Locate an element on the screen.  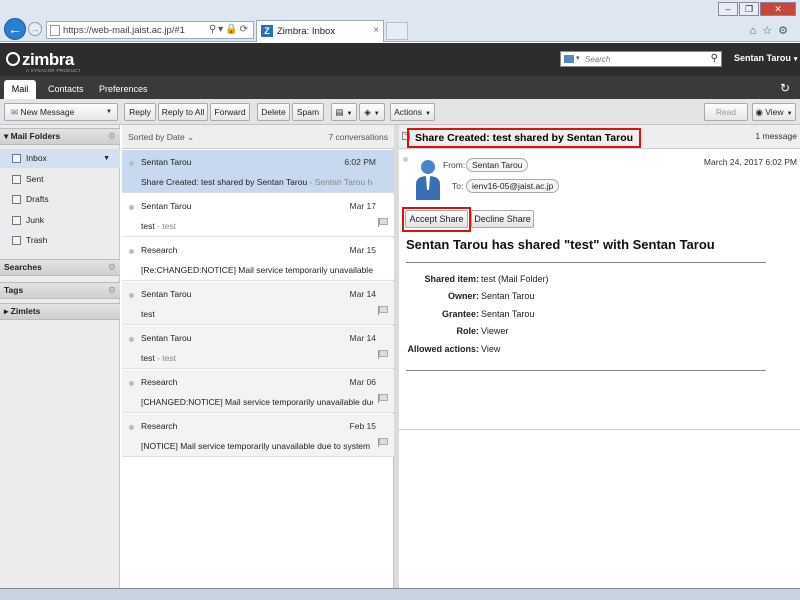
folder-junk: Junk is located at coordinates (60, 220).